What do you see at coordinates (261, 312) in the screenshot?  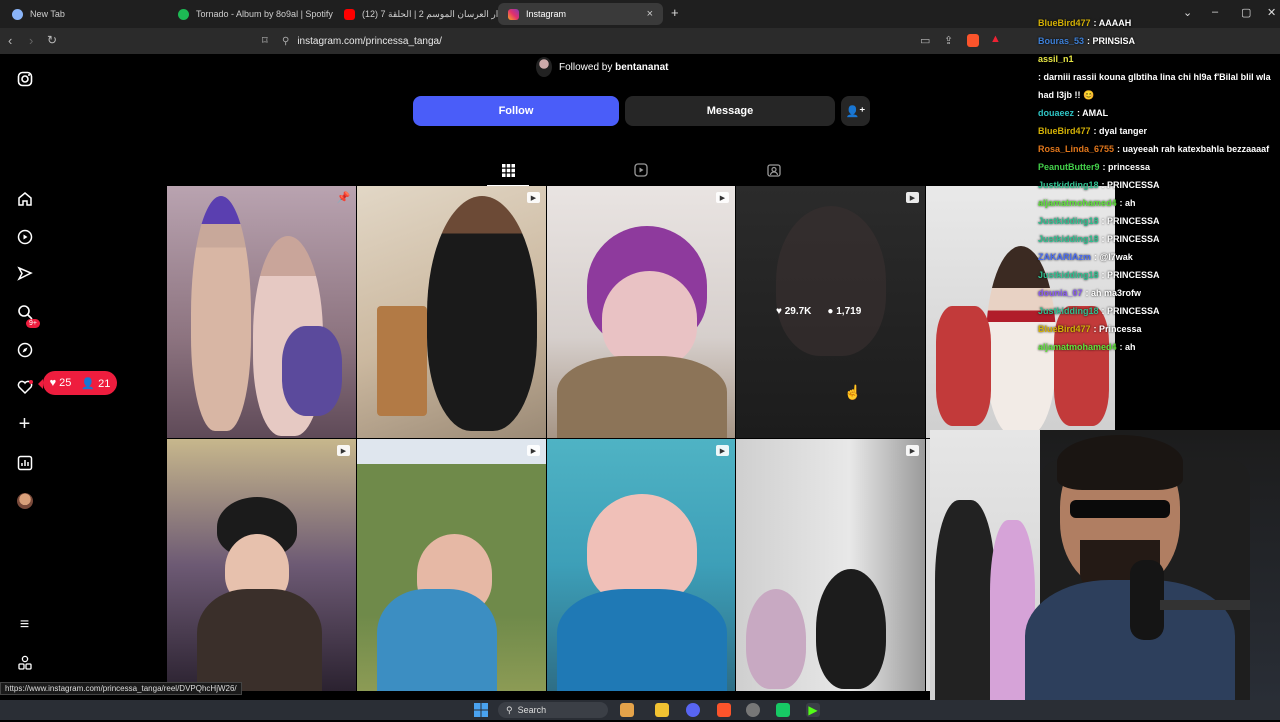 I see `post-tile: 📌` at bounding box center [261, 312].